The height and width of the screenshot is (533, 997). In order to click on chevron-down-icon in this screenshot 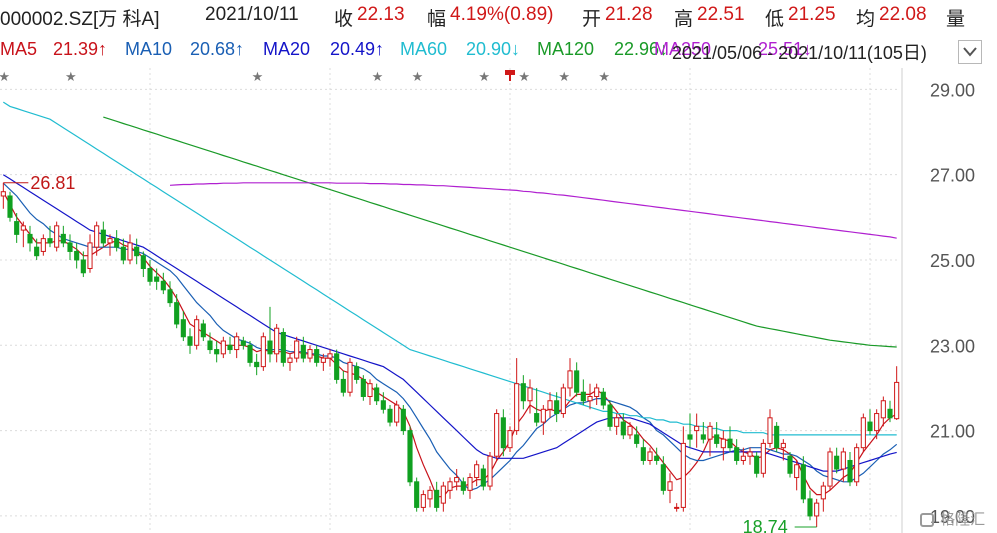, I will do `click(970, 52)`.